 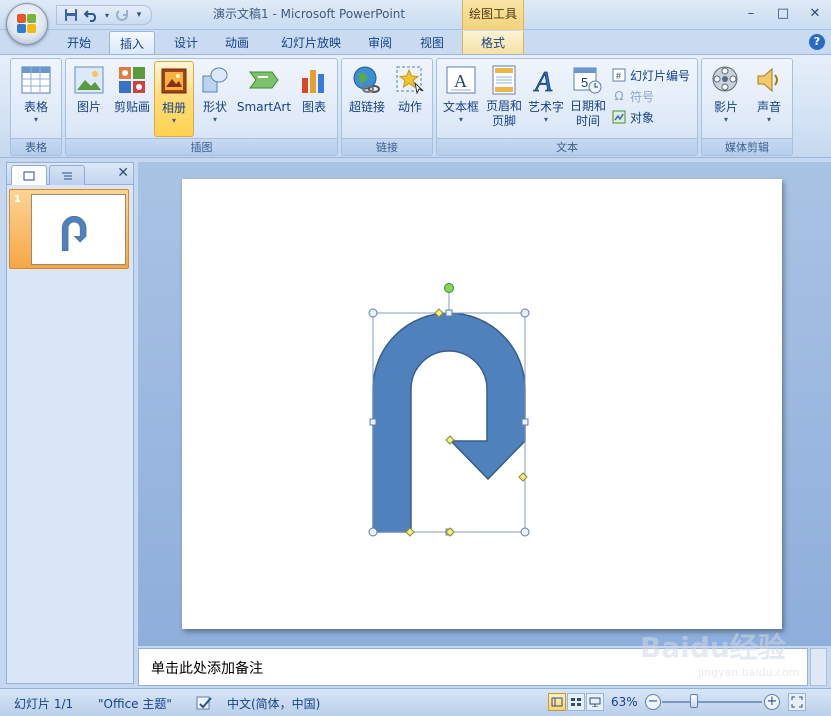 I want to click on close-pane-icon: ✕, so click(x=123, y=173).